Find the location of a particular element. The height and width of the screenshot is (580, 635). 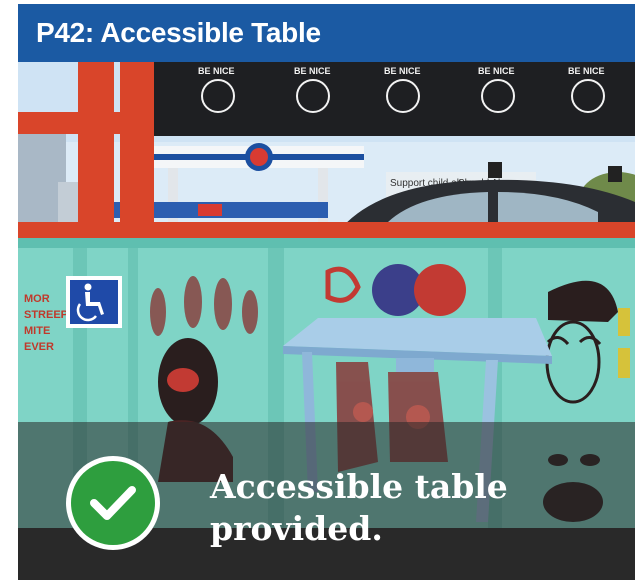

checkmark-icon is located at coordinates (113, 503).